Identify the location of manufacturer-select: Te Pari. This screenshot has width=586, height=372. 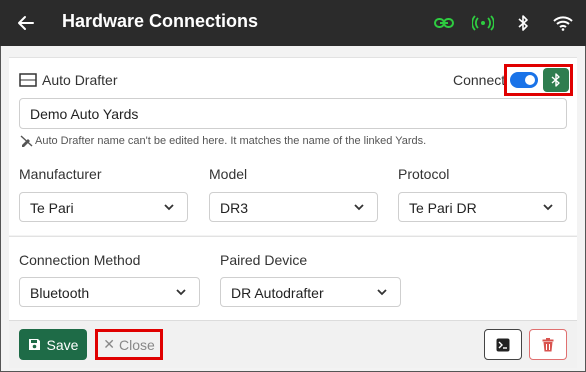
(103, 207).